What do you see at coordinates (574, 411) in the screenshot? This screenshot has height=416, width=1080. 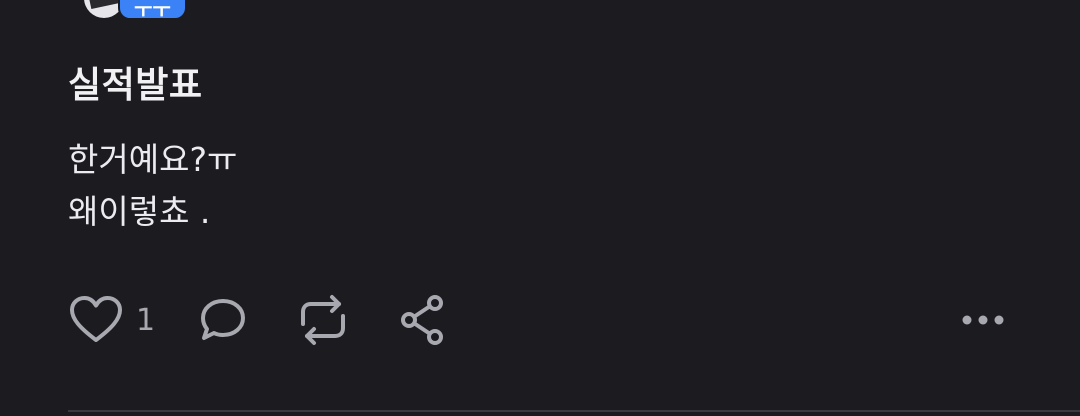 I see `post-divider` at bounding box center [574, 411].